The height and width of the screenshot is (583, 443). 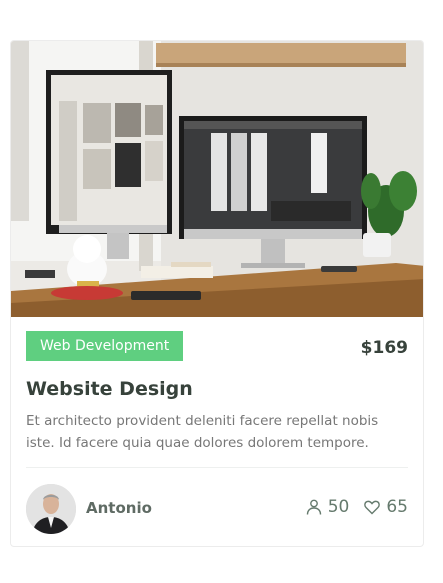 I want to click on students-value: 50, so click(x=338, y=507).